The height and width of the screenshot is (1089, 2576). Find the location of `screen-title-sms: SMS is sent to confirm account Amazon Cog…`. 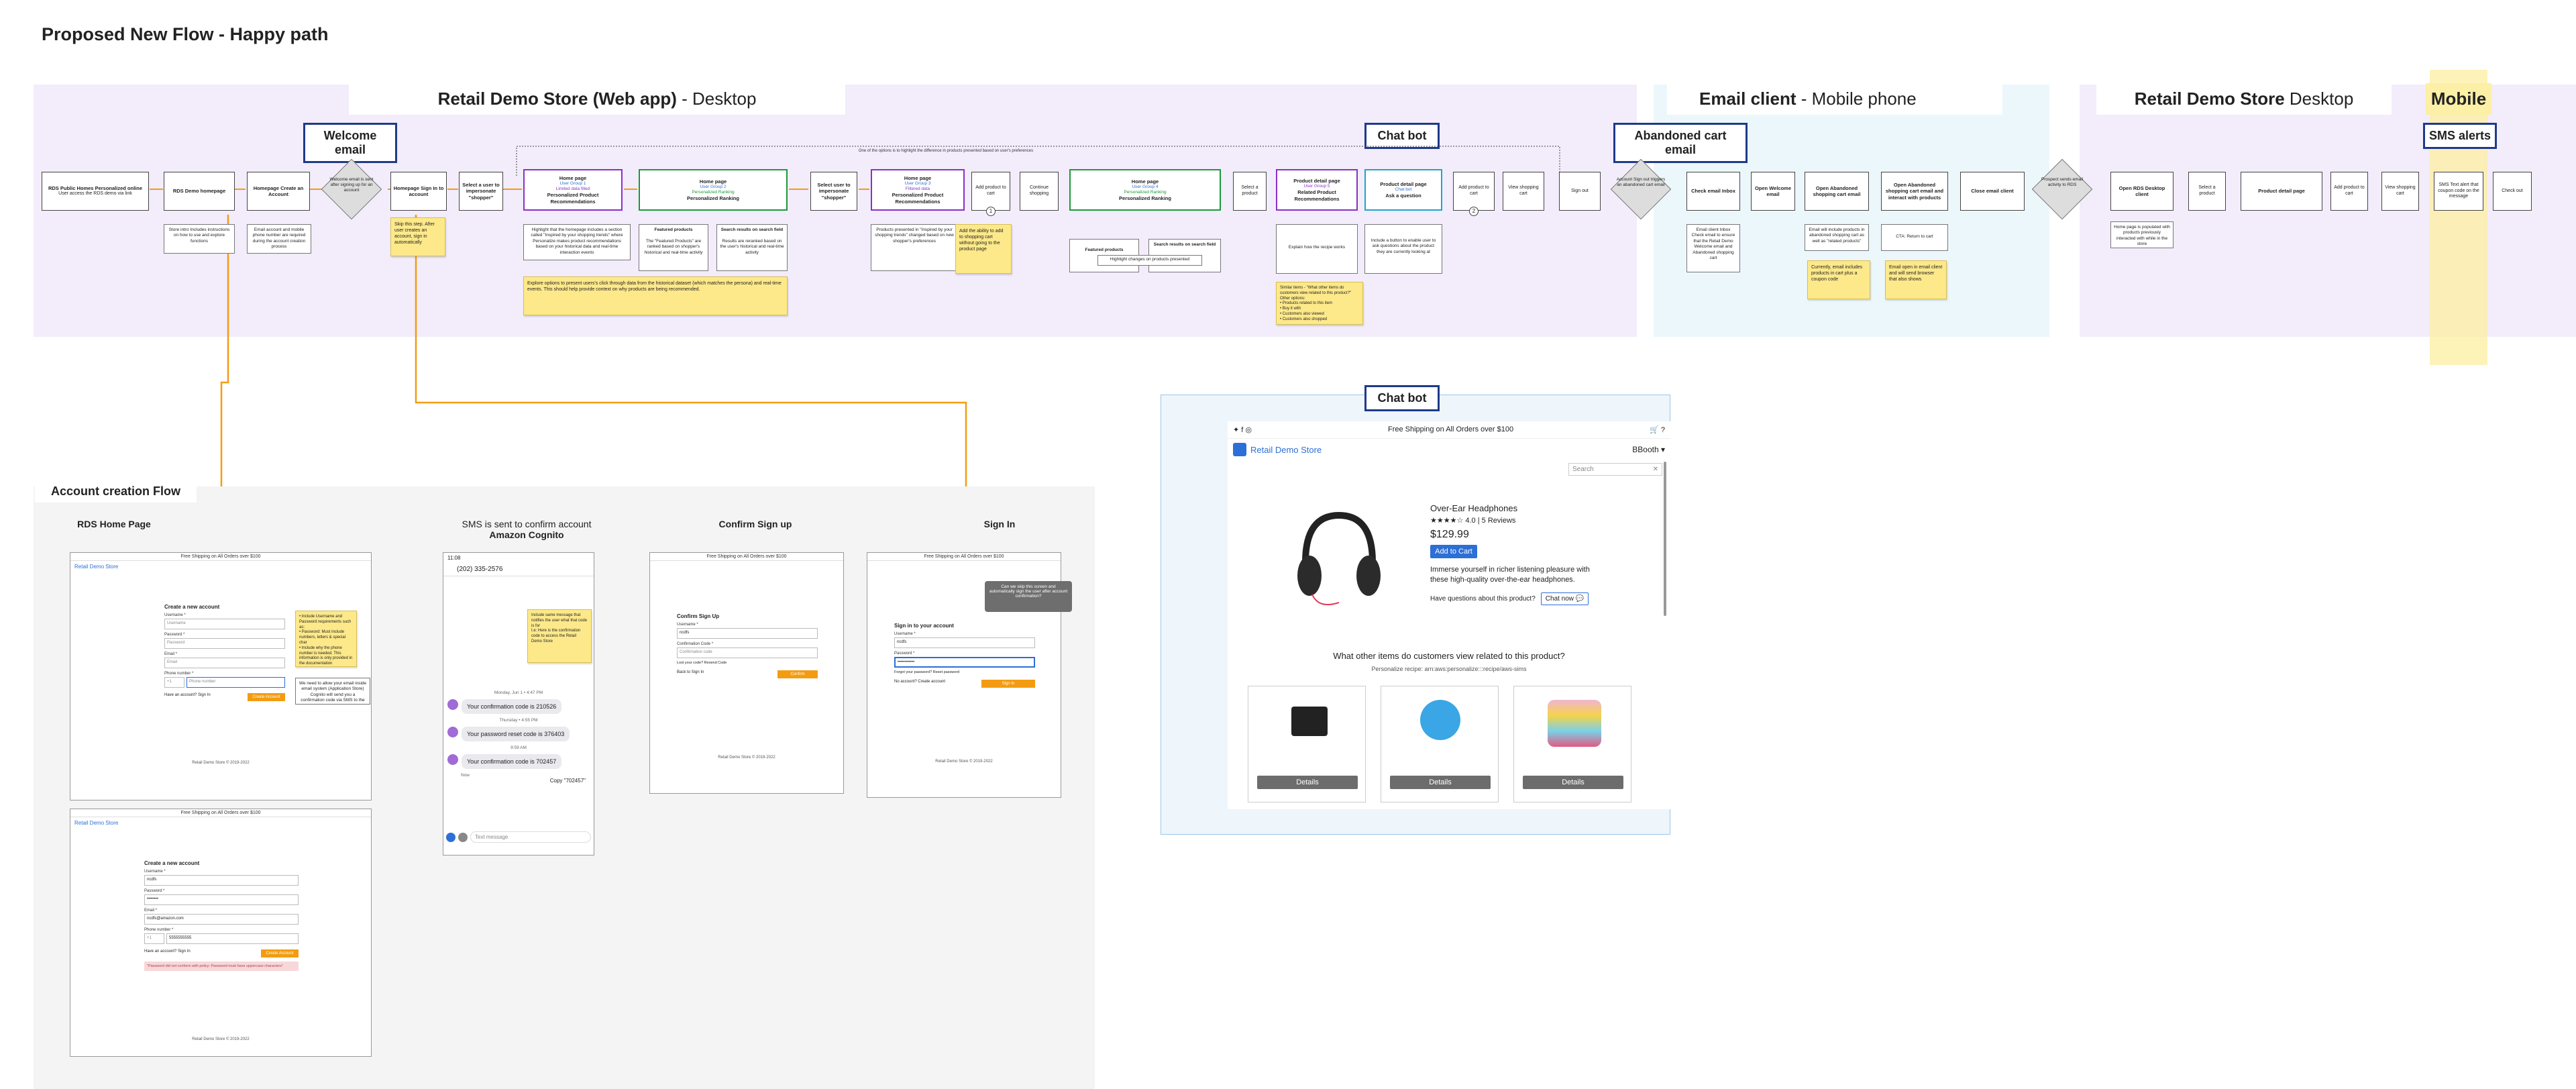

screen-title-sms: SMS is sent to confirm account Amazon Cog… is located at coordinates (527, 530).